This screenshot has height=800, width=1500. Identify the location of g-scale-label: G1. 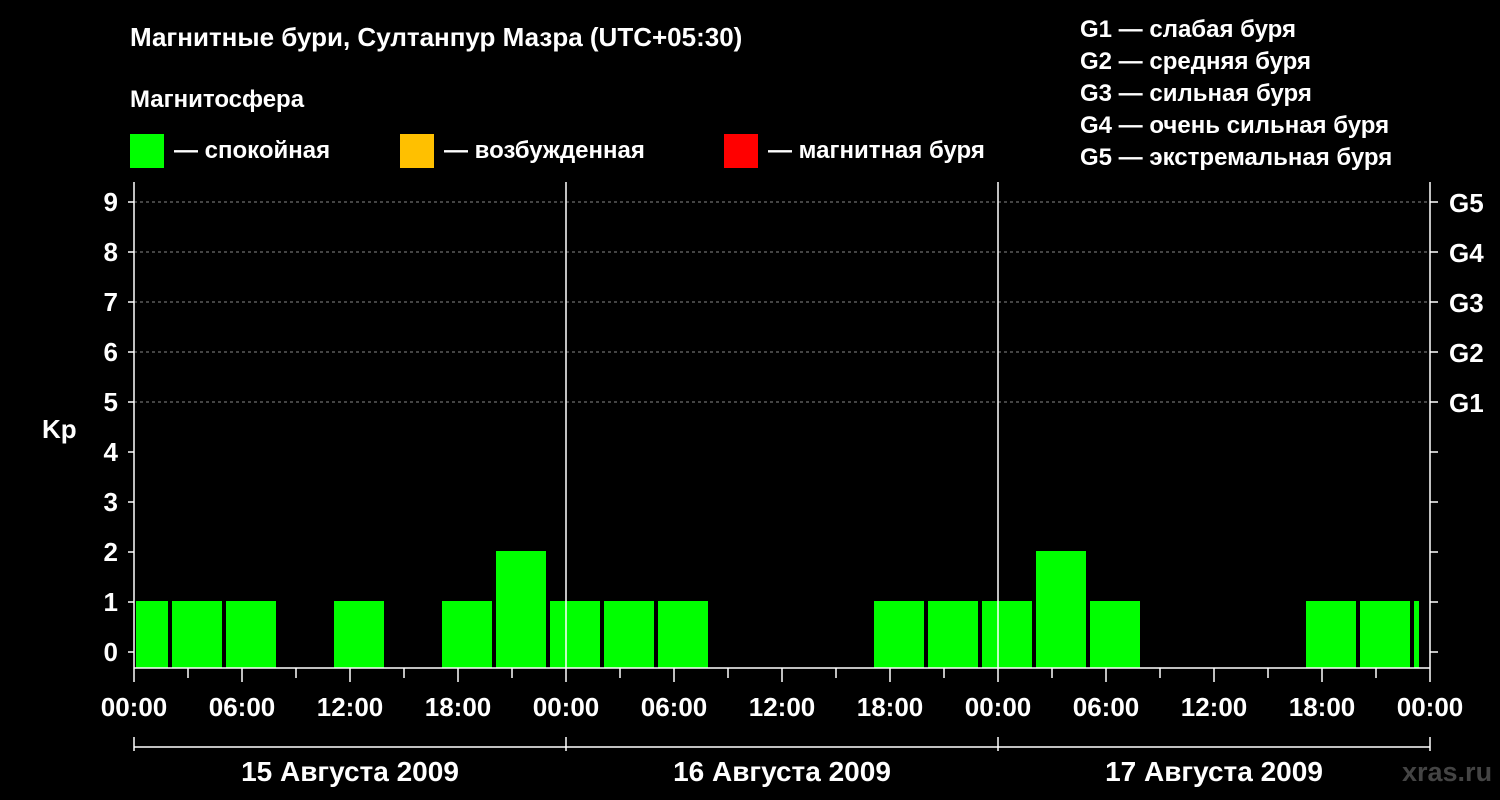
(1466, 403).